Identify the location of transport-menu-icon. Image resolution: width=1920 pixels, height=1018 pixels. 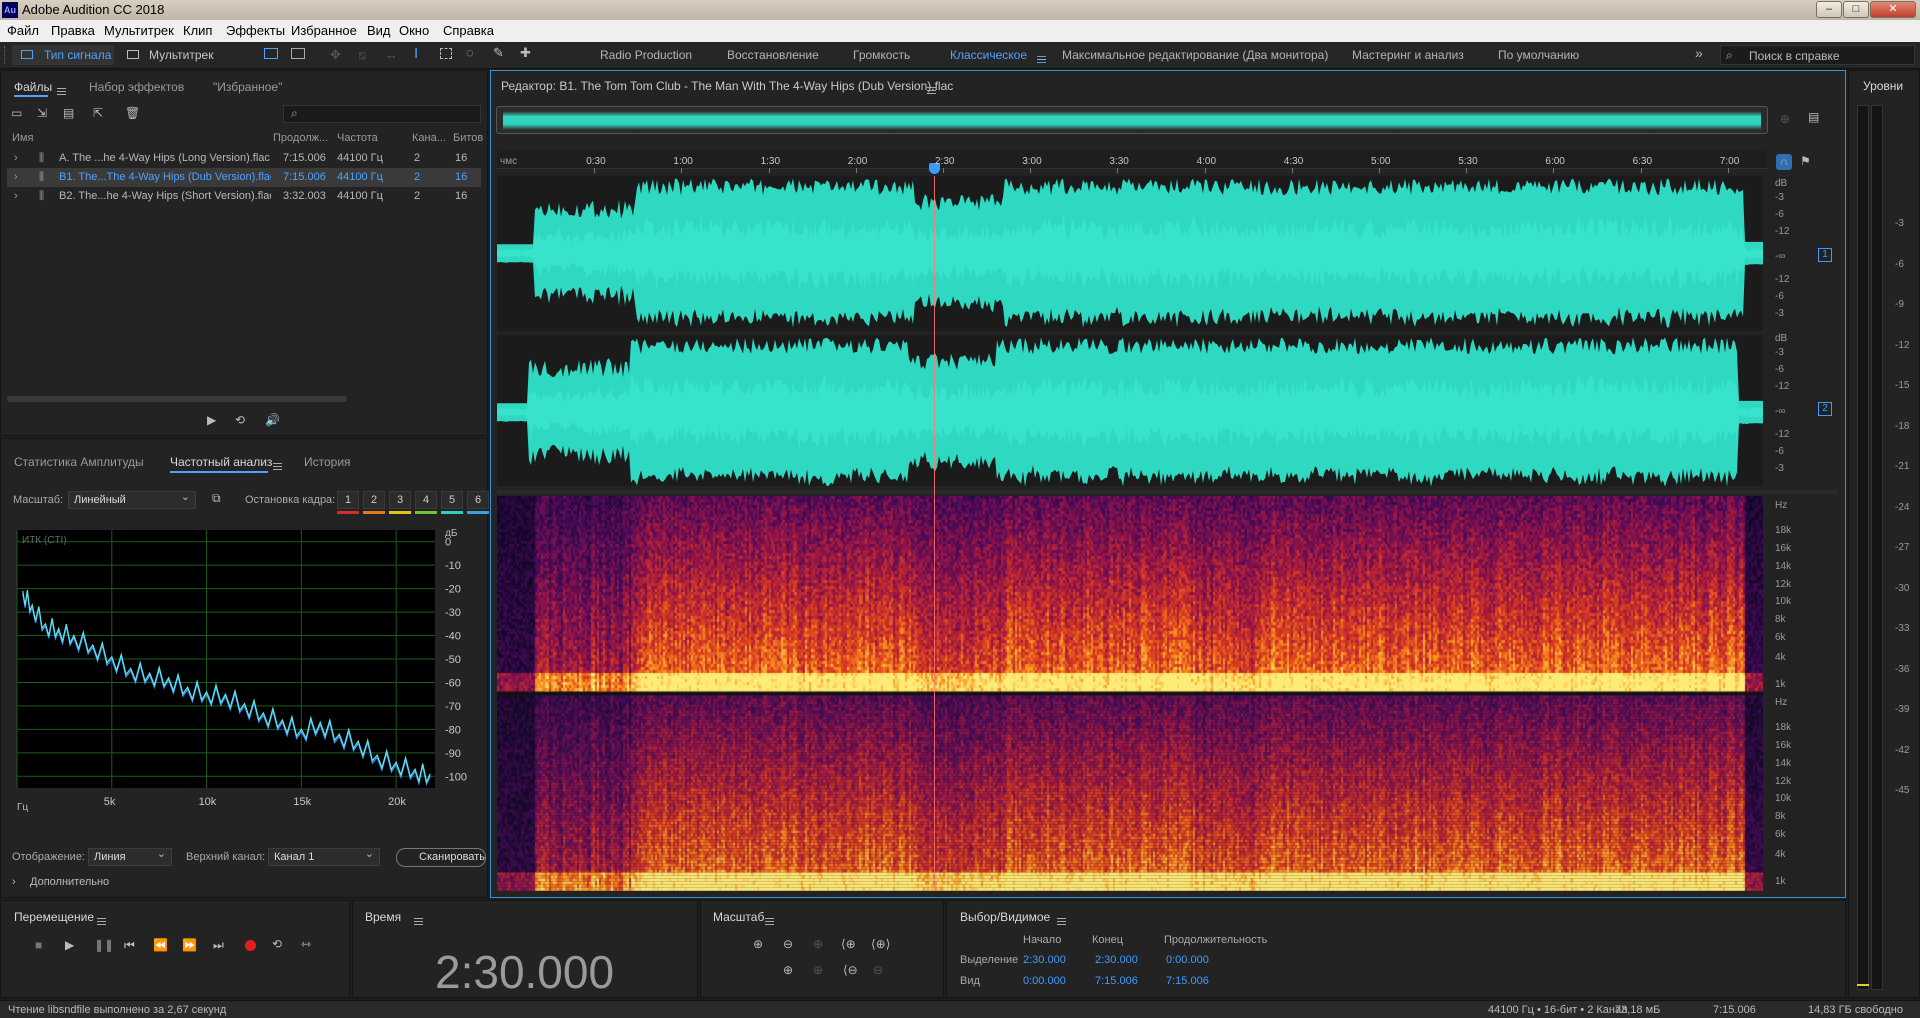
(98, 921).